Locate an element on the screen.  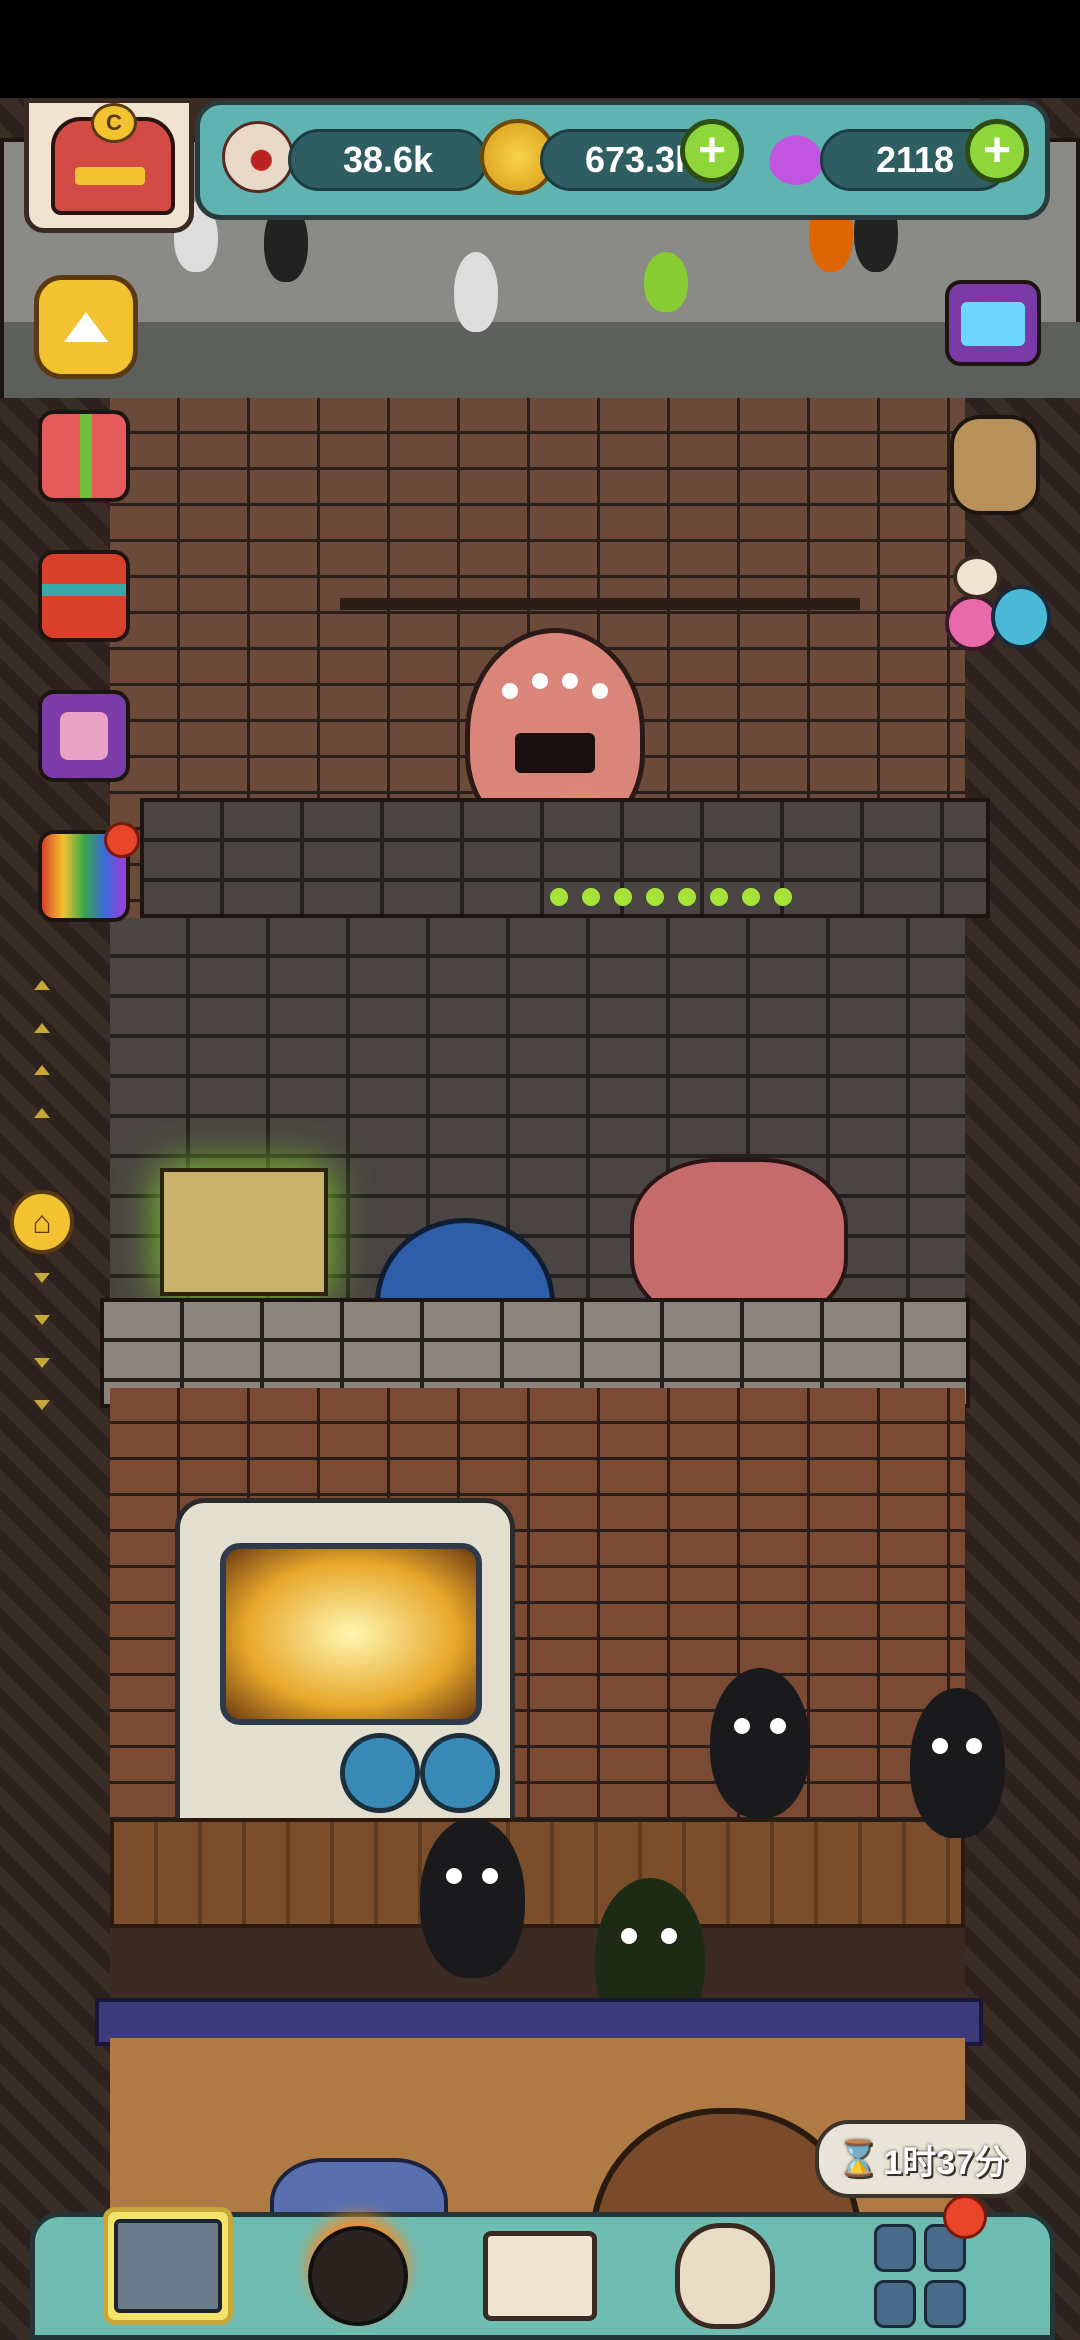
timer-label: 1时37分 is located at coordinates (946, 2162).